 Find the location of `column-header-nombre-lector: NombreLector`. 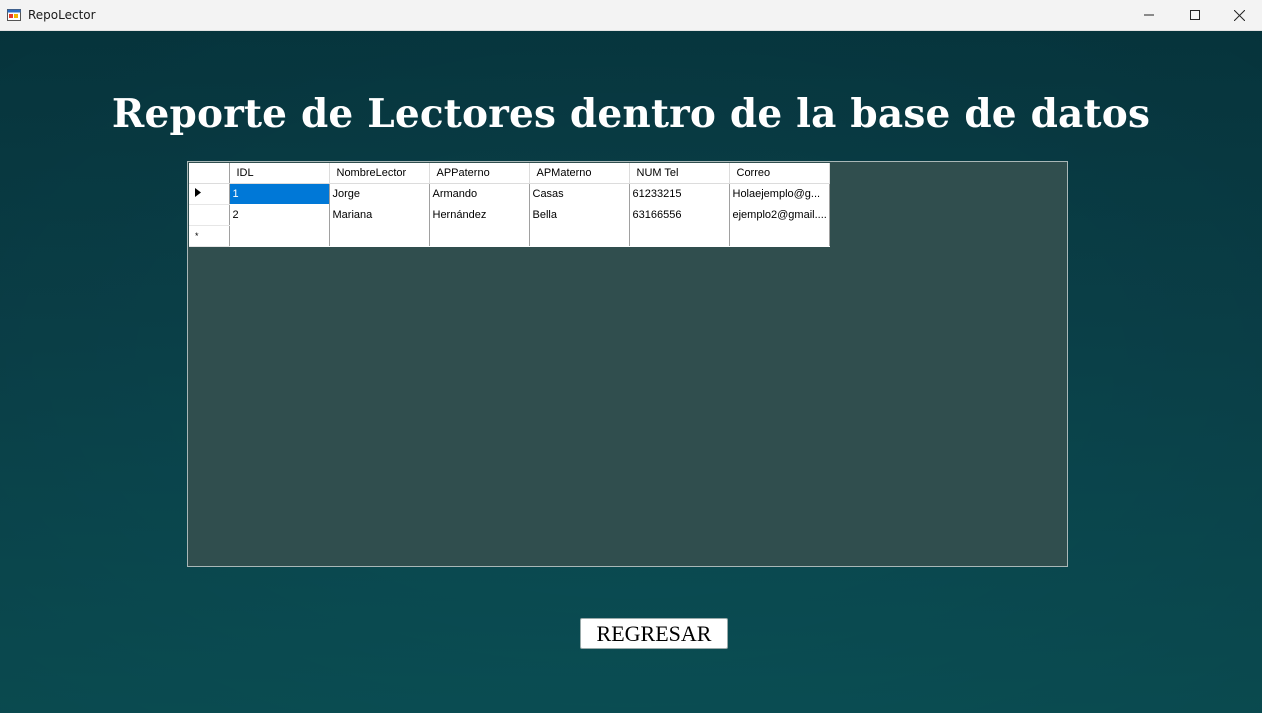

column-header-nombre-lector: NombreLector is located at coordinates (379, 173).